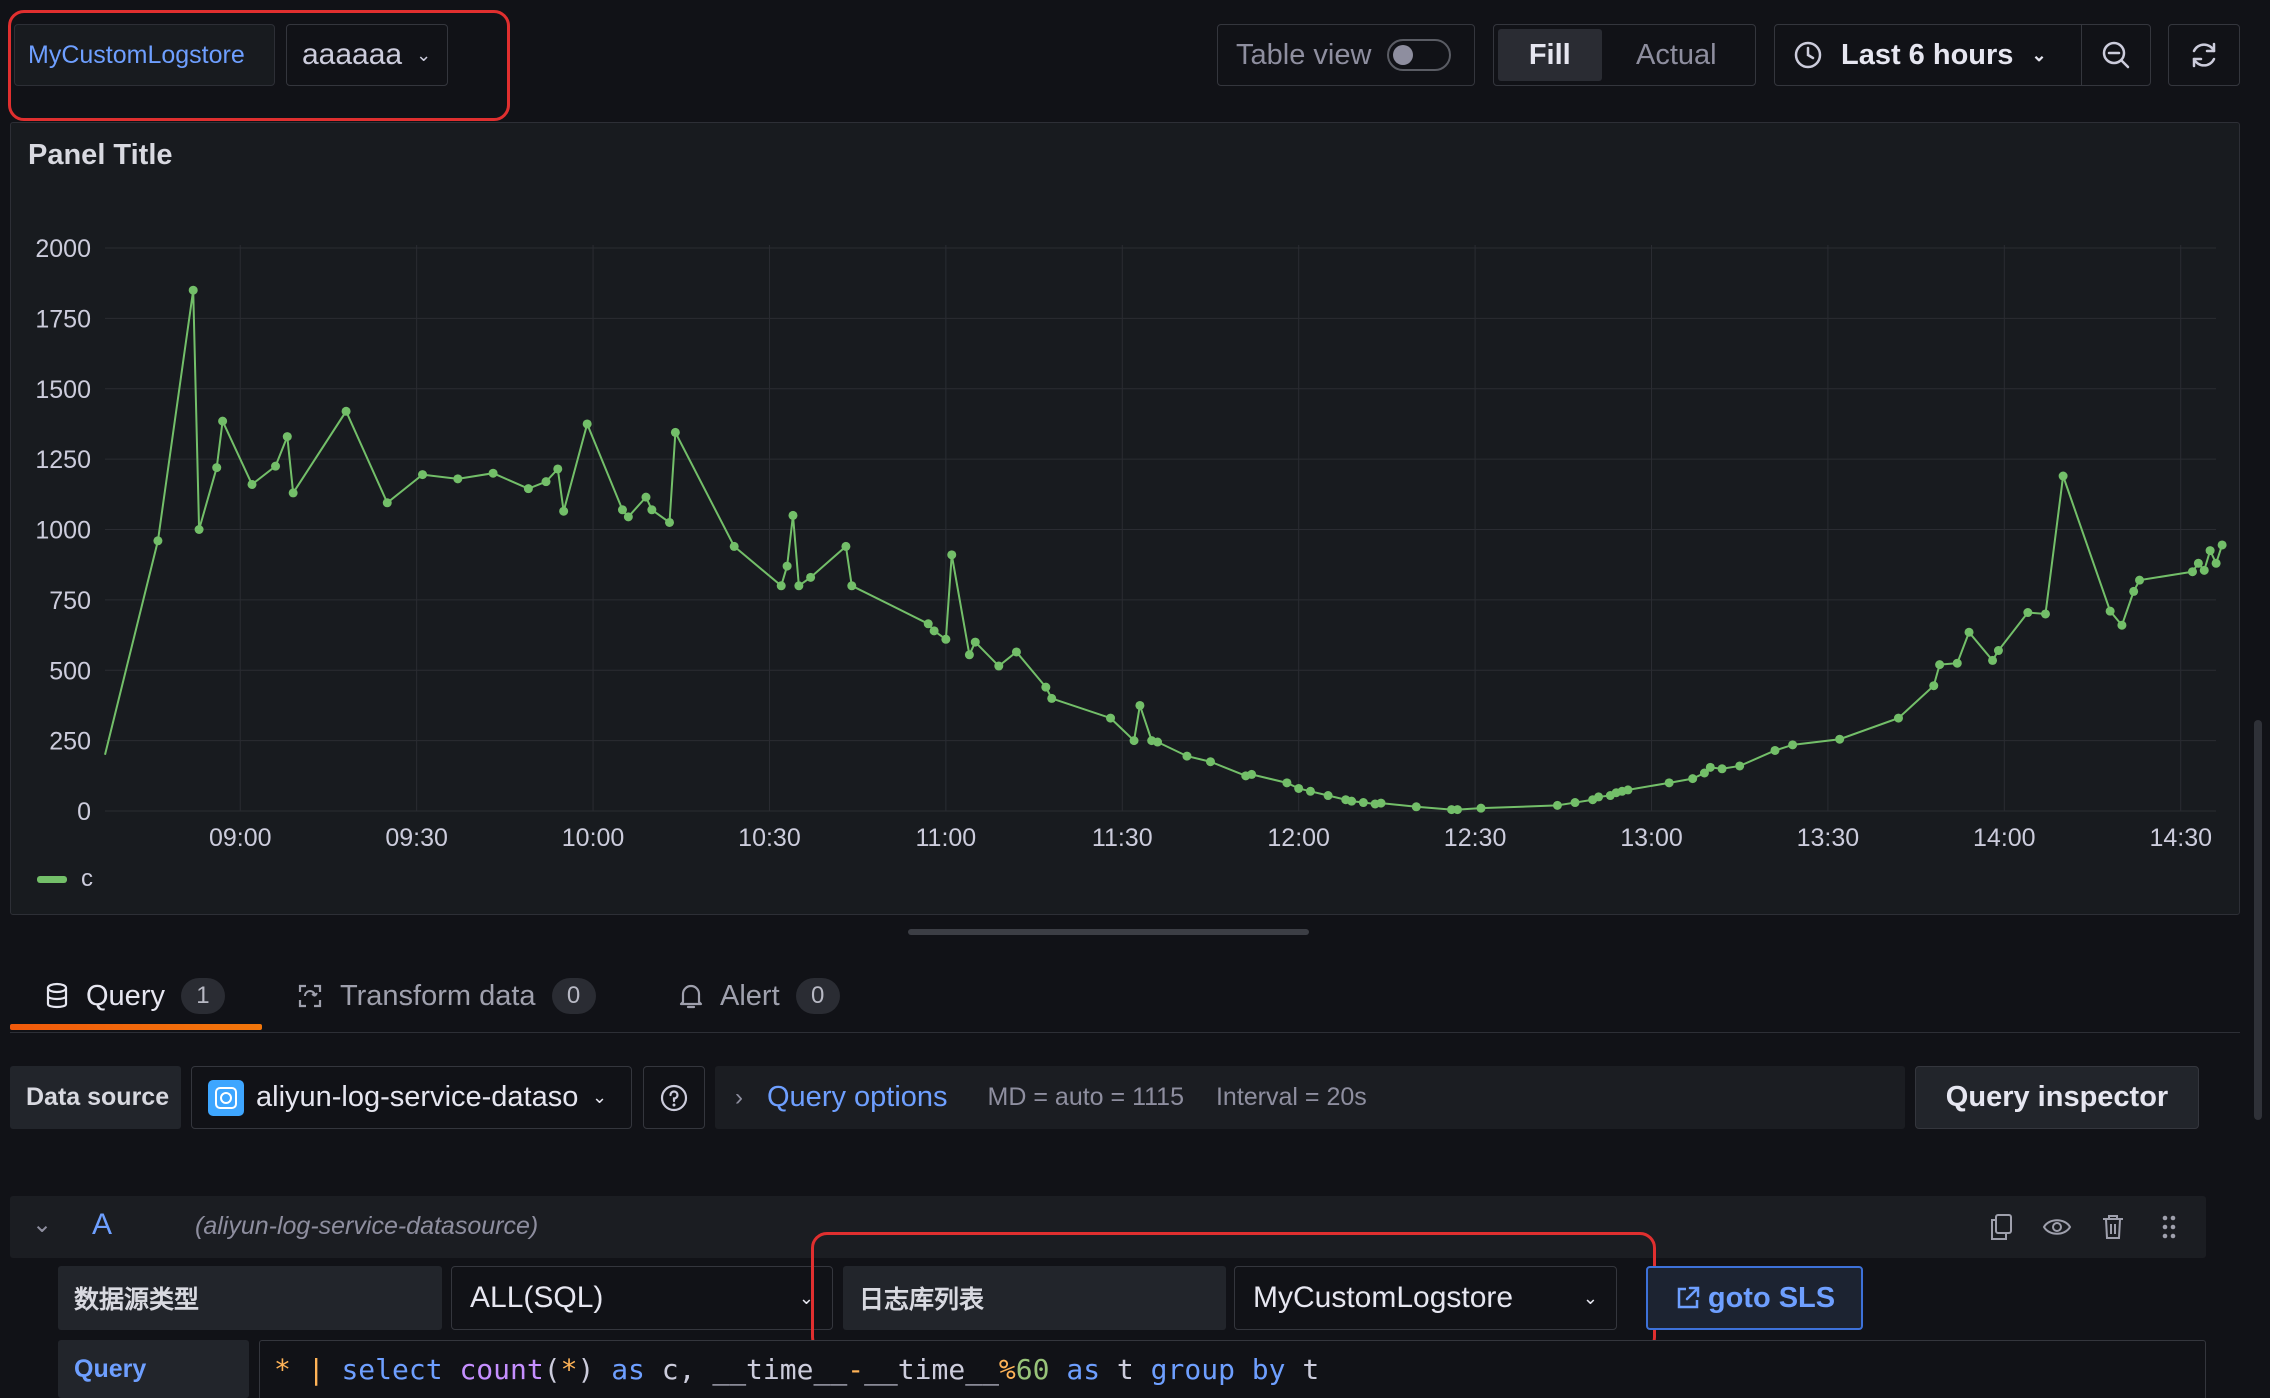  What do you see at coordinates (1032, 1369) in the screenshot?
I see `query-token: 60` at bounding box center [1032, 1369].